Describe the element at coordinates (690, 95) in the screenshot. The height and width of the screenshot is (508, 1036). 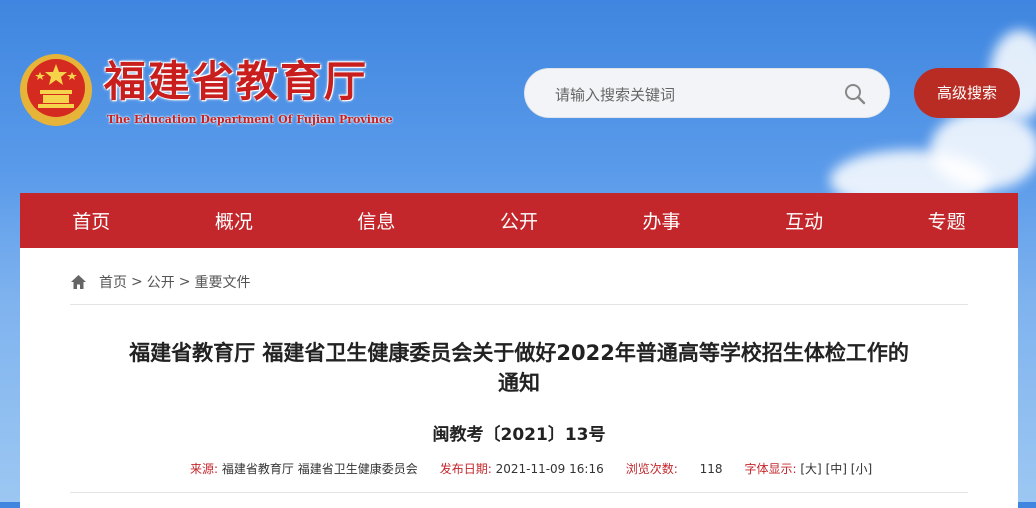
I see `search-input` at that location.